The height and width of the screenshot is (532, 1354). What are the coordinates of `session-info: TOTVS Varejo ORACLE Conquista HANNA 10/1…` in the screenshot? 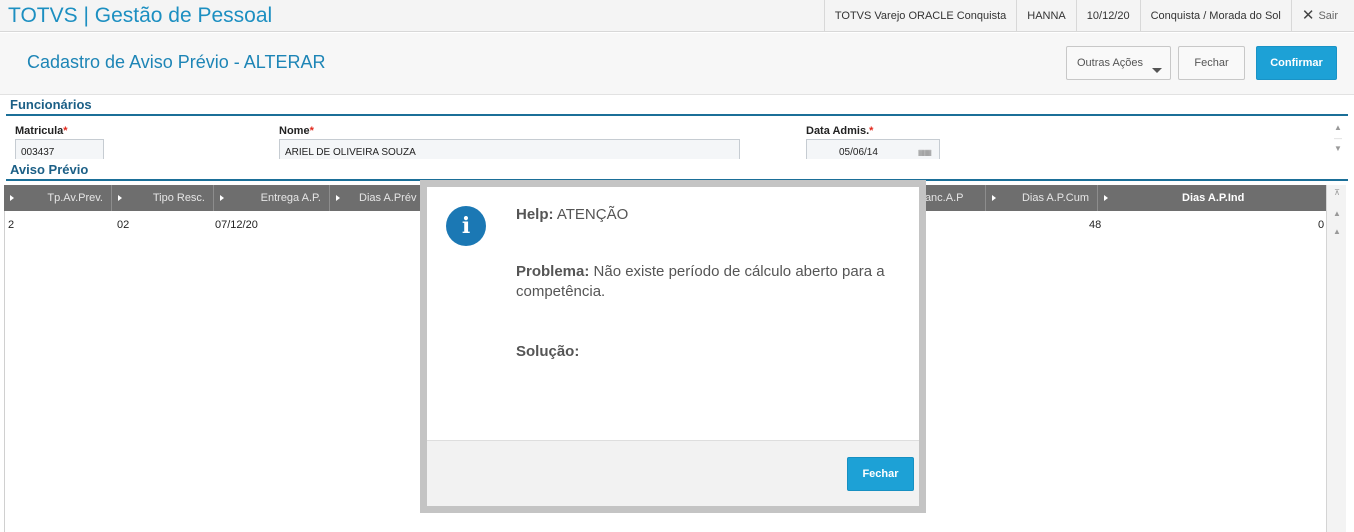 It's located at (1085, 16).